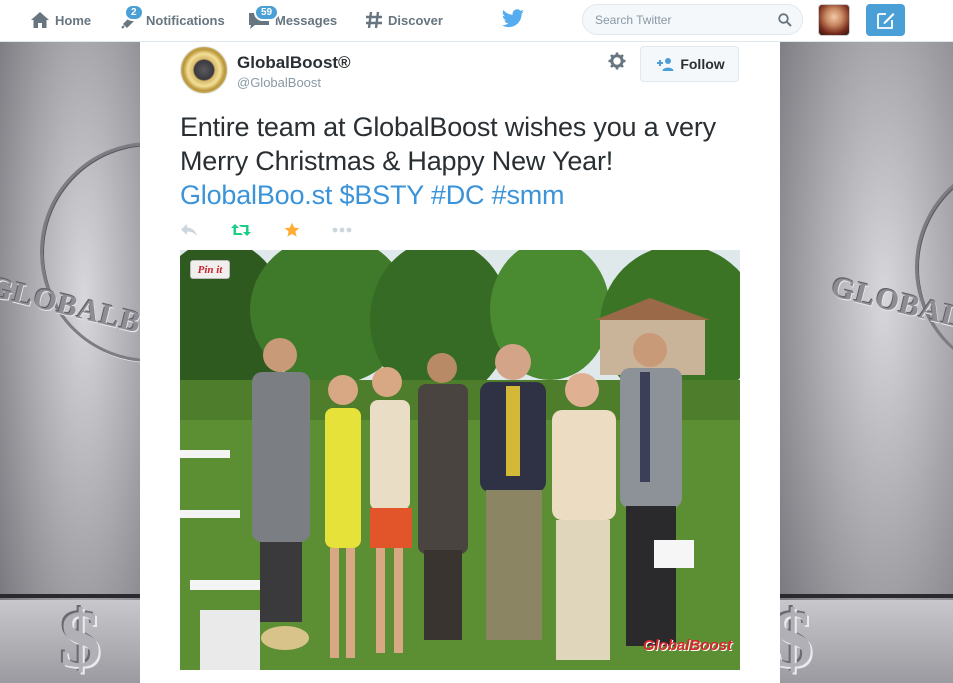  What do you see at coordinates (73, 20) in the screenshot?
I see `nav-home-label: Home` at bounding box center [73, 20].